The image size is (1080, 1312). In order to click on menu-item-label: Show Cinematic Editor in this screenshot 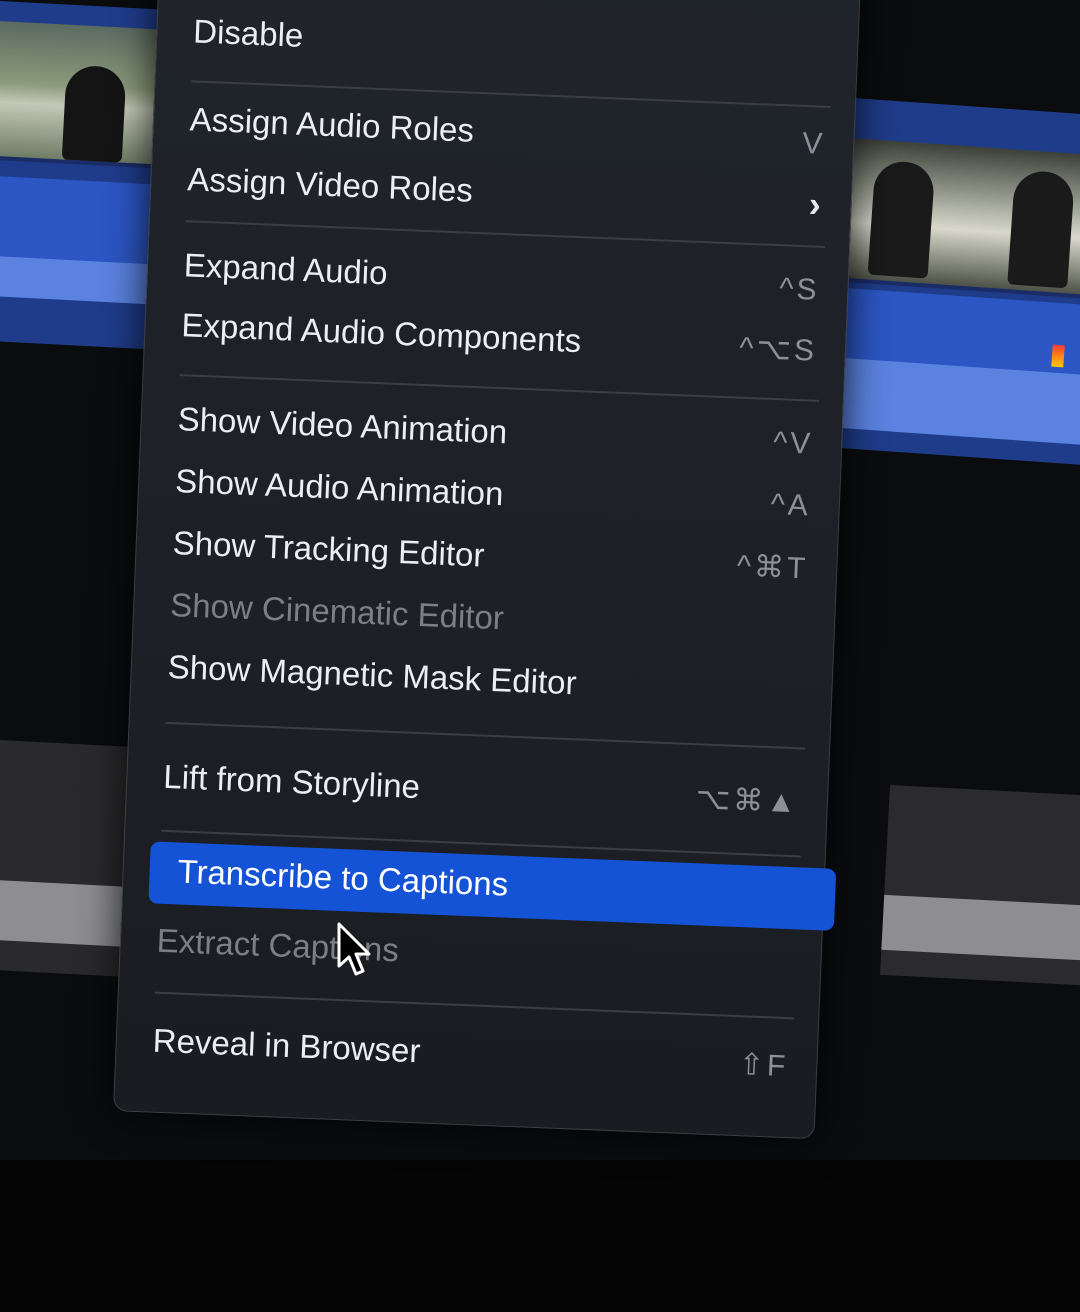, I will do `click(337, 611)`.